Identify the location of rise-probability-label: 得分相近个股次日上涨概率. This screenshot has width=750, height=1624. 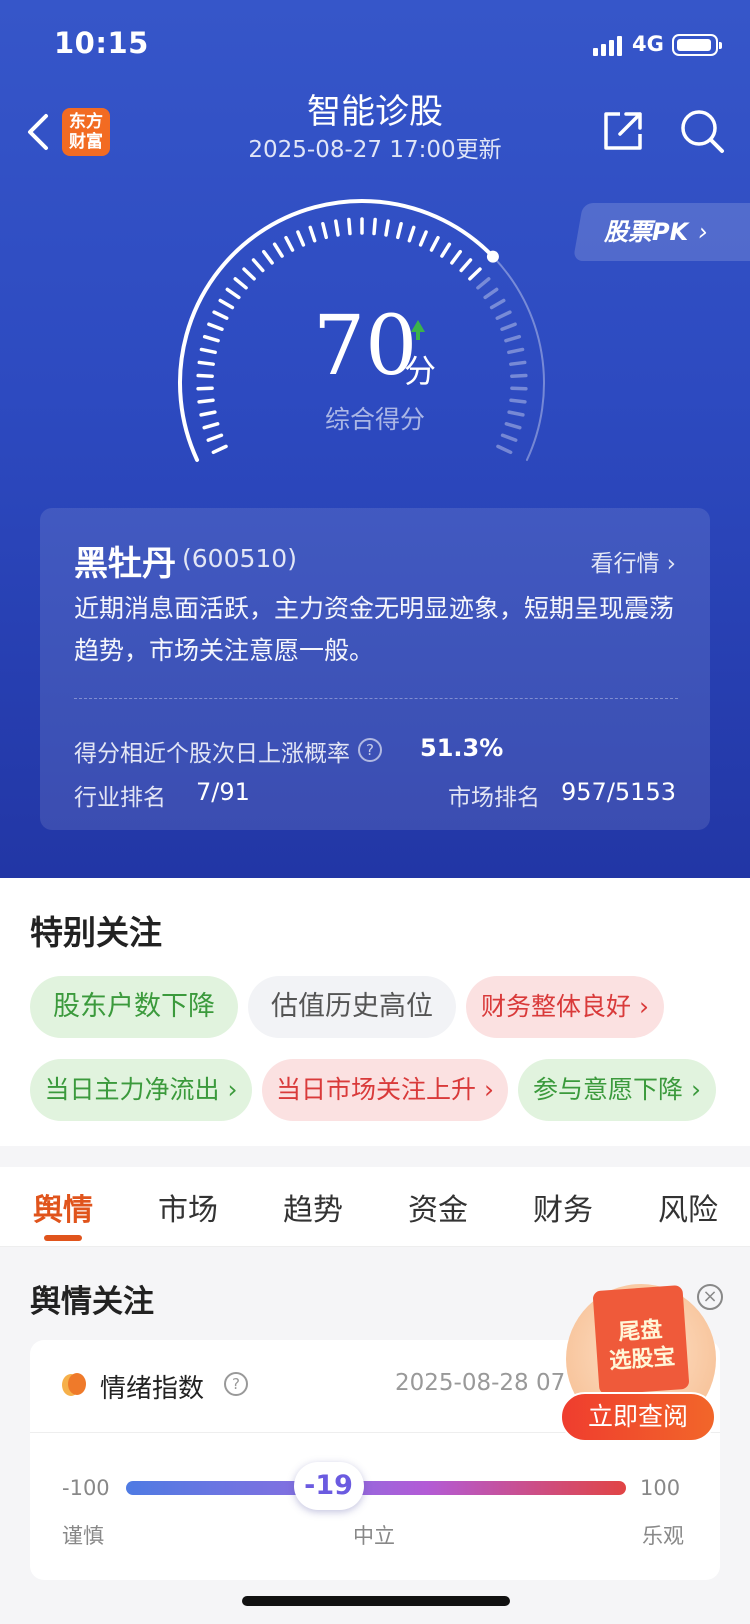
(212, 754).